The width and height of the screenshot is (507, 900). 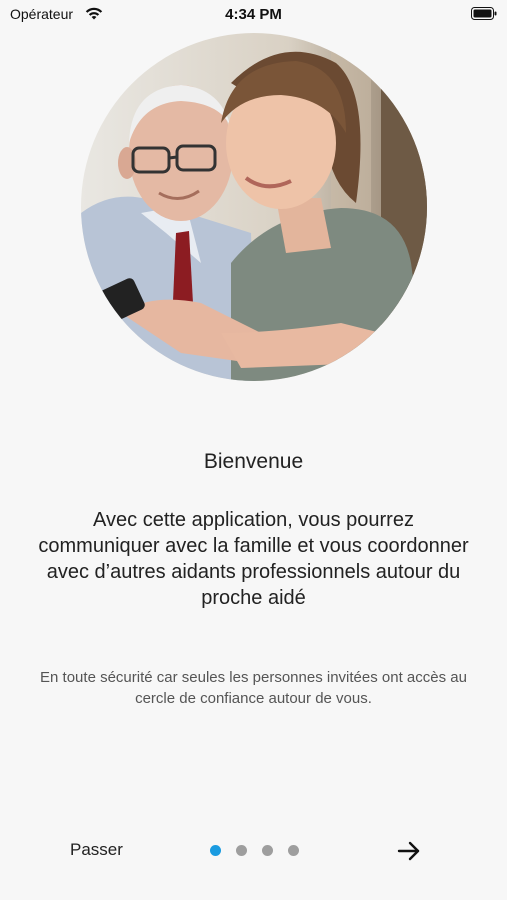 What do you see at coordinates (96, 850) in the screenshot?
I see `skip-button: Passer` at bounding box center [96, 850].